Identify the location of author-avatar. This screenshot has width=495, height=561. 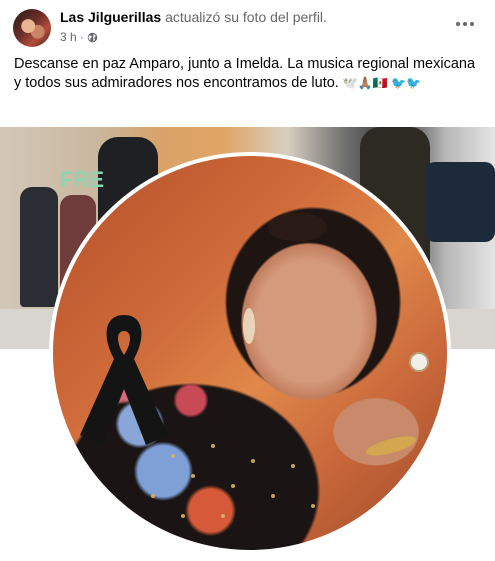
(32, 28).